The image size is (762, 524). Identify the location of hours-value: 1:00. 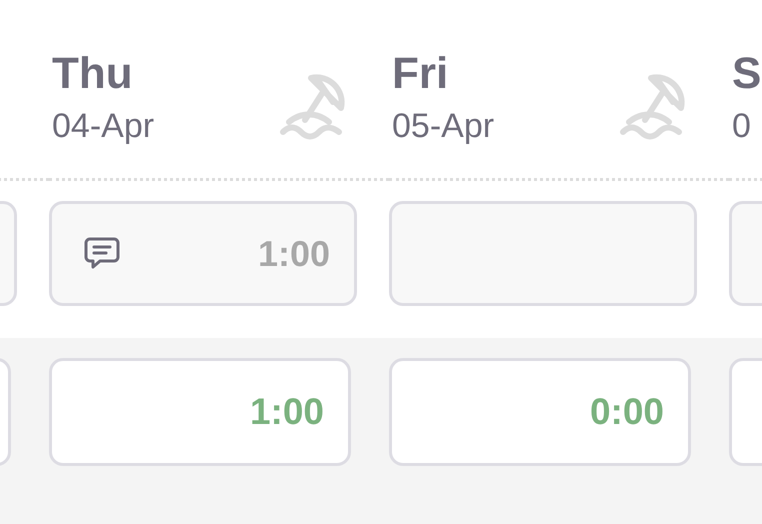
(294, 253).